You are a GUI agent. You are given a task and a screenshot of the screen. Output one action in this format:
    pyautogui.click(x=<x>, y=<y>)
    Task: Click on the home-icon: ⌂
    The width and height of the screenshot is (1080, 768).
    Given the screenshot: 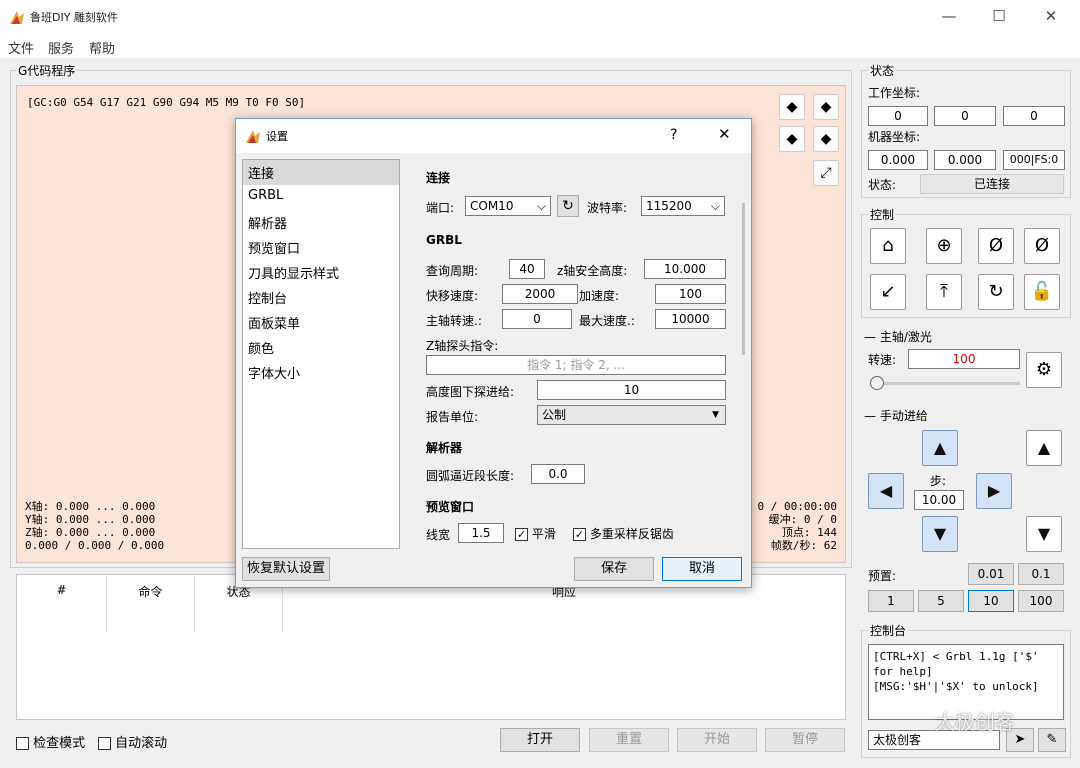 What is the action you would take?
    pyautogui.click(x=888, y=246)
    